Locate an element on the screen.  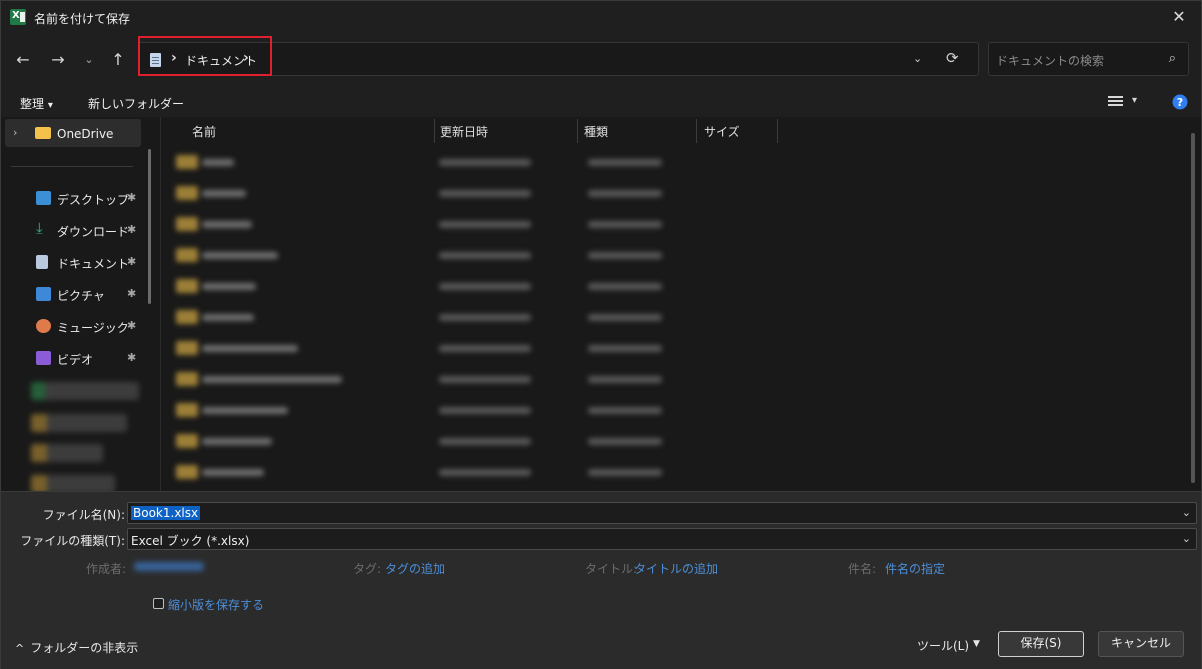
sidebar-item-music: ミュージック ✱ is located at coordinates (73, 326).